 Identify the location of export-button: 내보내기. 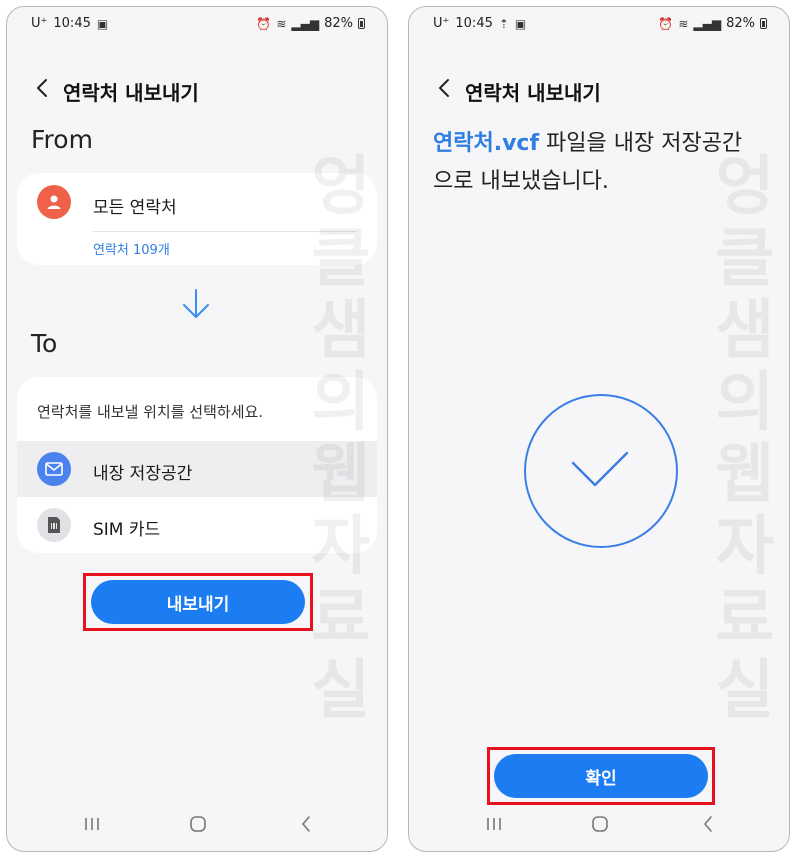
(198, 602).